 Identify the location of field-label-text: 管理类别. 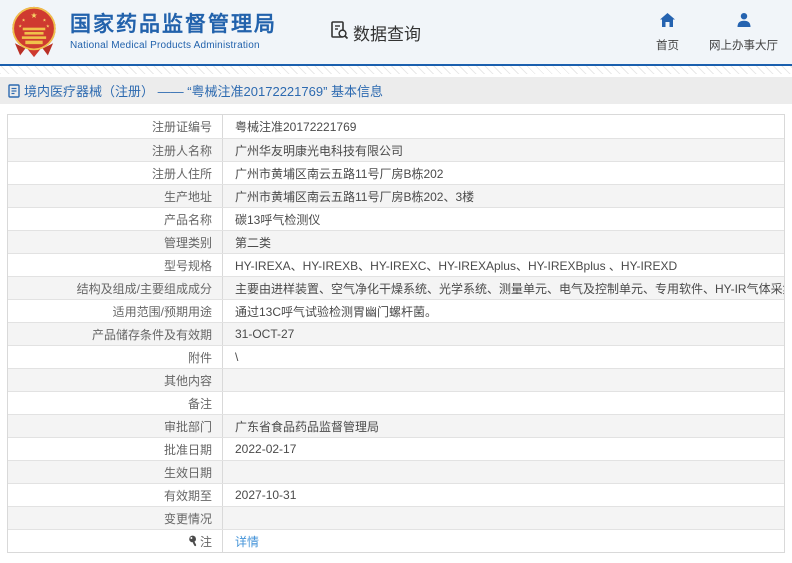
(187, 242).